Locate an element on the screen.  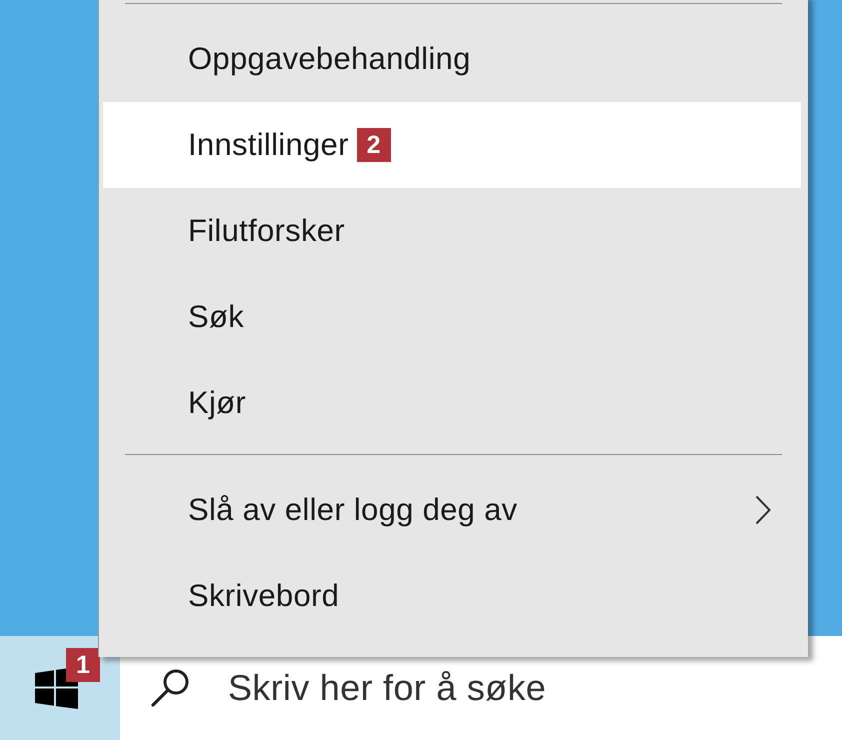
menu-item: Skrivebord is located at coordinates (452, 596).